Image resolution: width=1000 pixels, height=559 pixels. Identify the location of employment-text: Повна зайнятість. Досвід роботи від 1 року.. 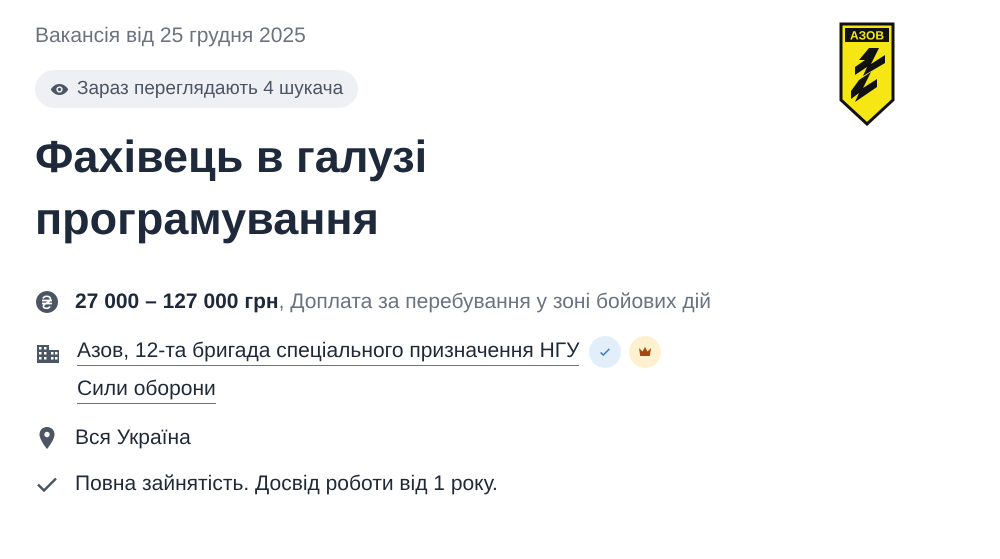
(286, 484).